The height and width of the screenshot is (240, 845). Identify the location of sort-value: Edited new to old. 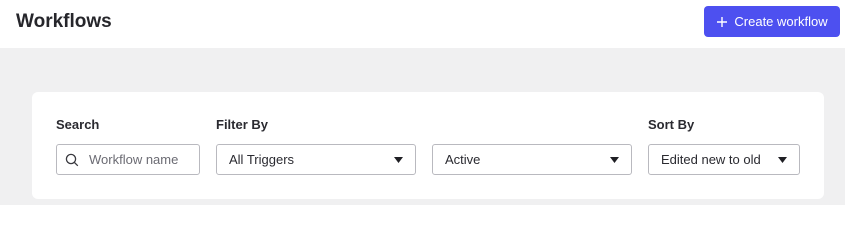
(711, 159).